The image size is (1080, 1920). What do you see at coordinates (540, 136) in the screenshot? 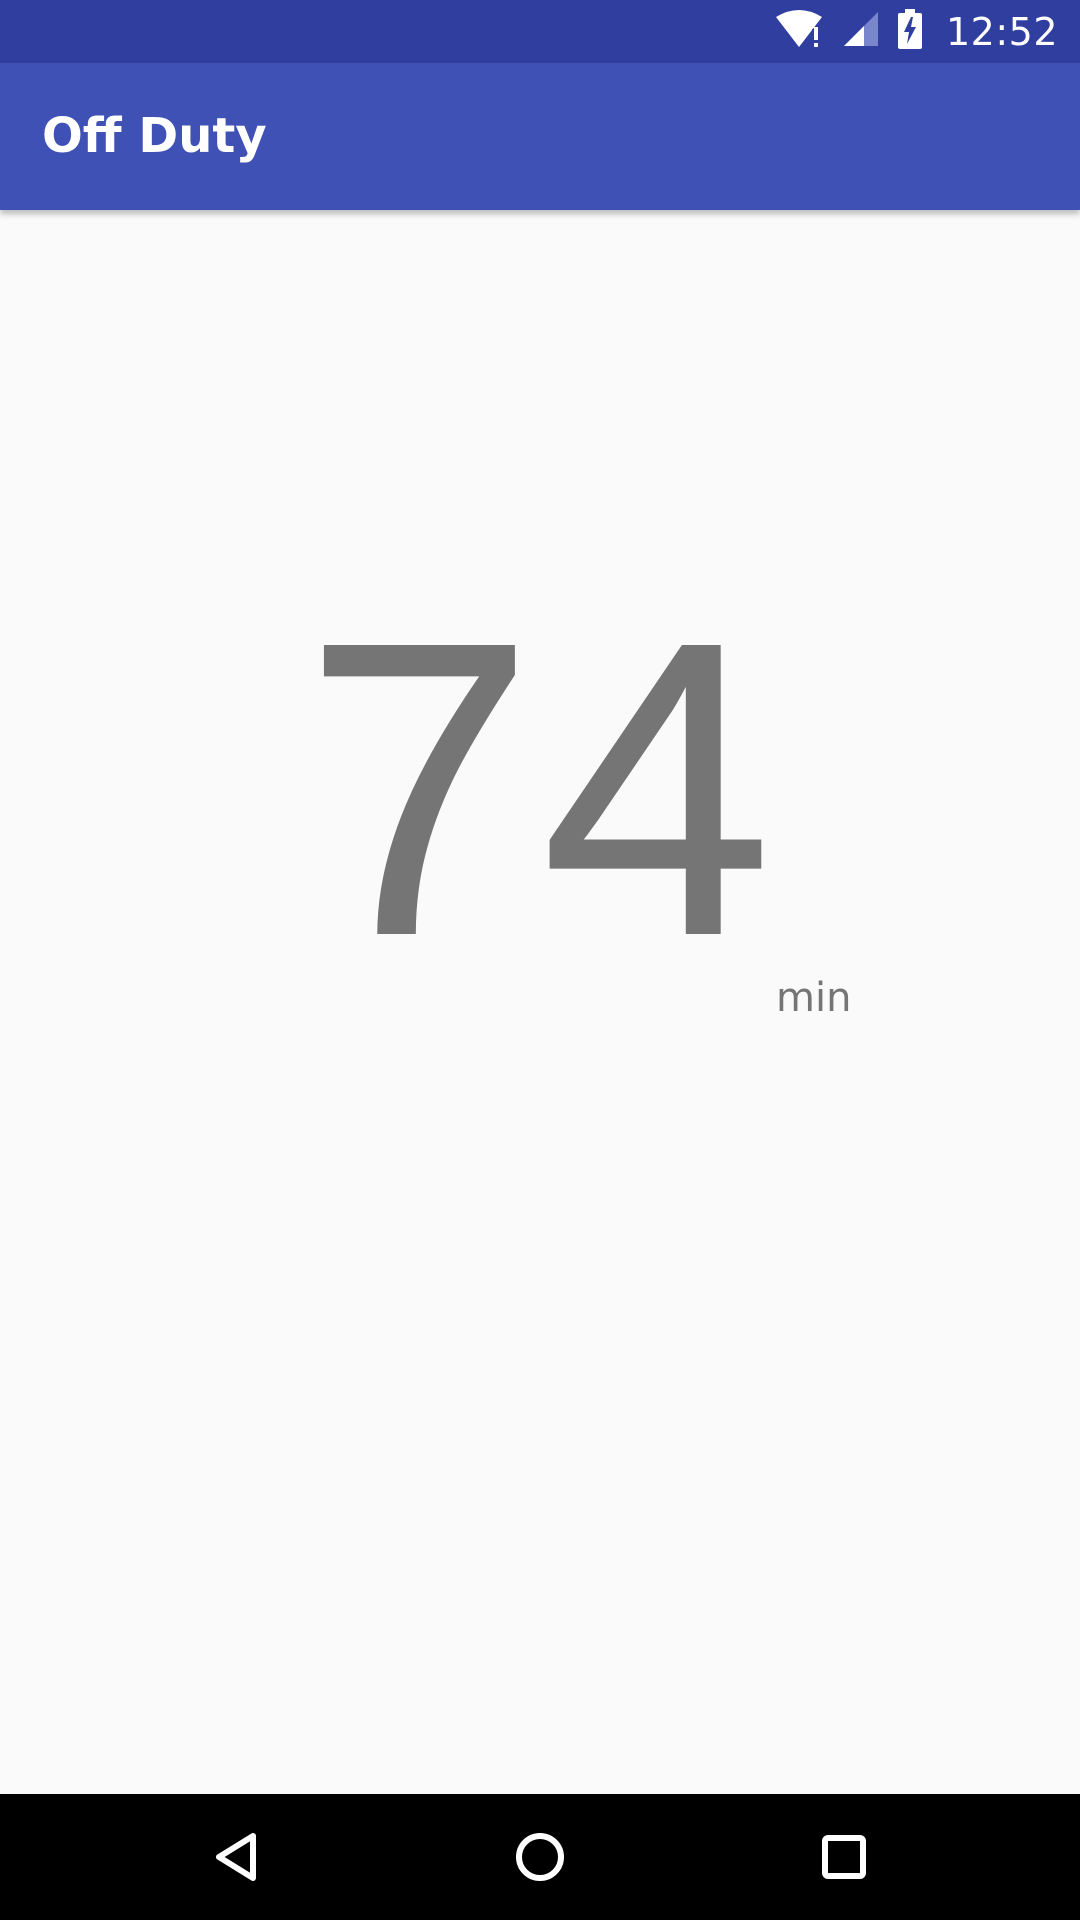
I see `app-bar: Off Duty` at bounding box center [540, 136].